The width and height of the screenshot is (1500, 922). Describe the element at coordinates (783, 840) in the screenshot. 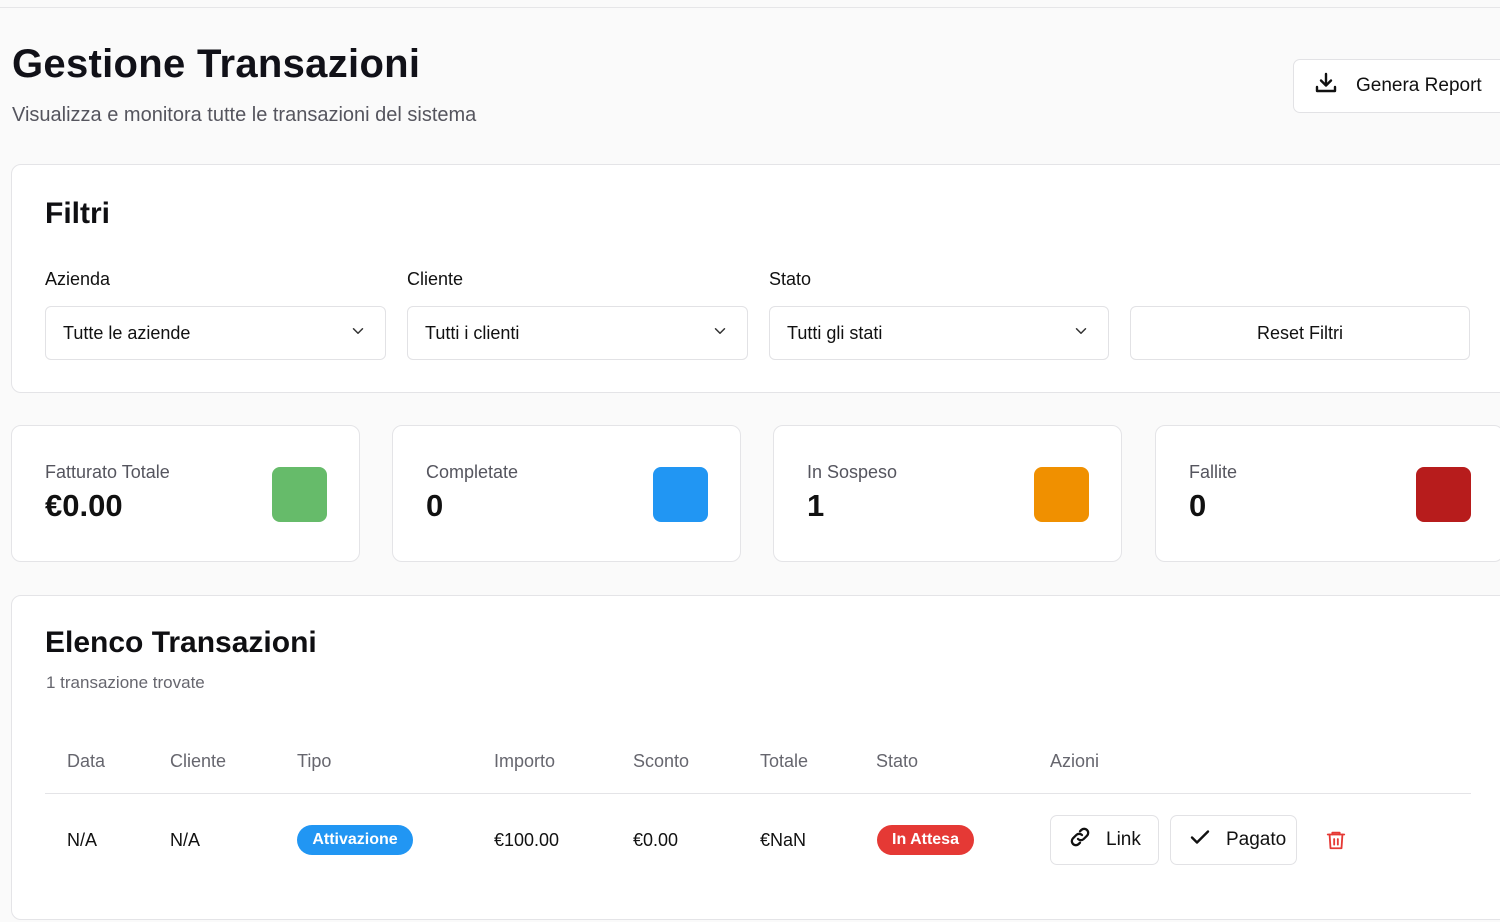

I see `cell-total: €NaN` at that location.